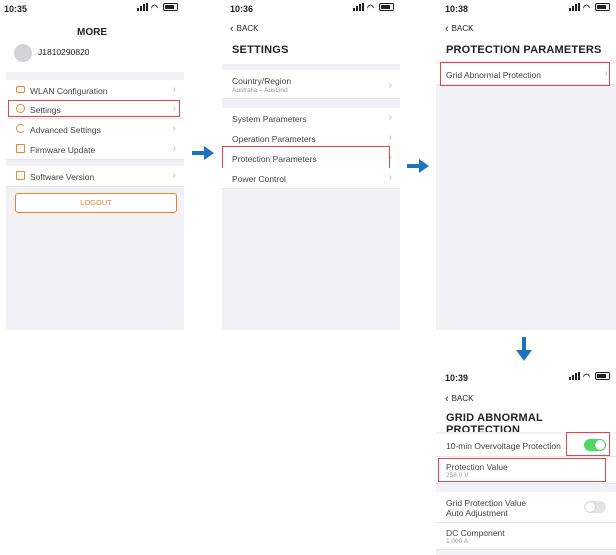 Image resolution: width=616 pixels, height=555 pixels. I want to click on protection-background, so click(526, 195).